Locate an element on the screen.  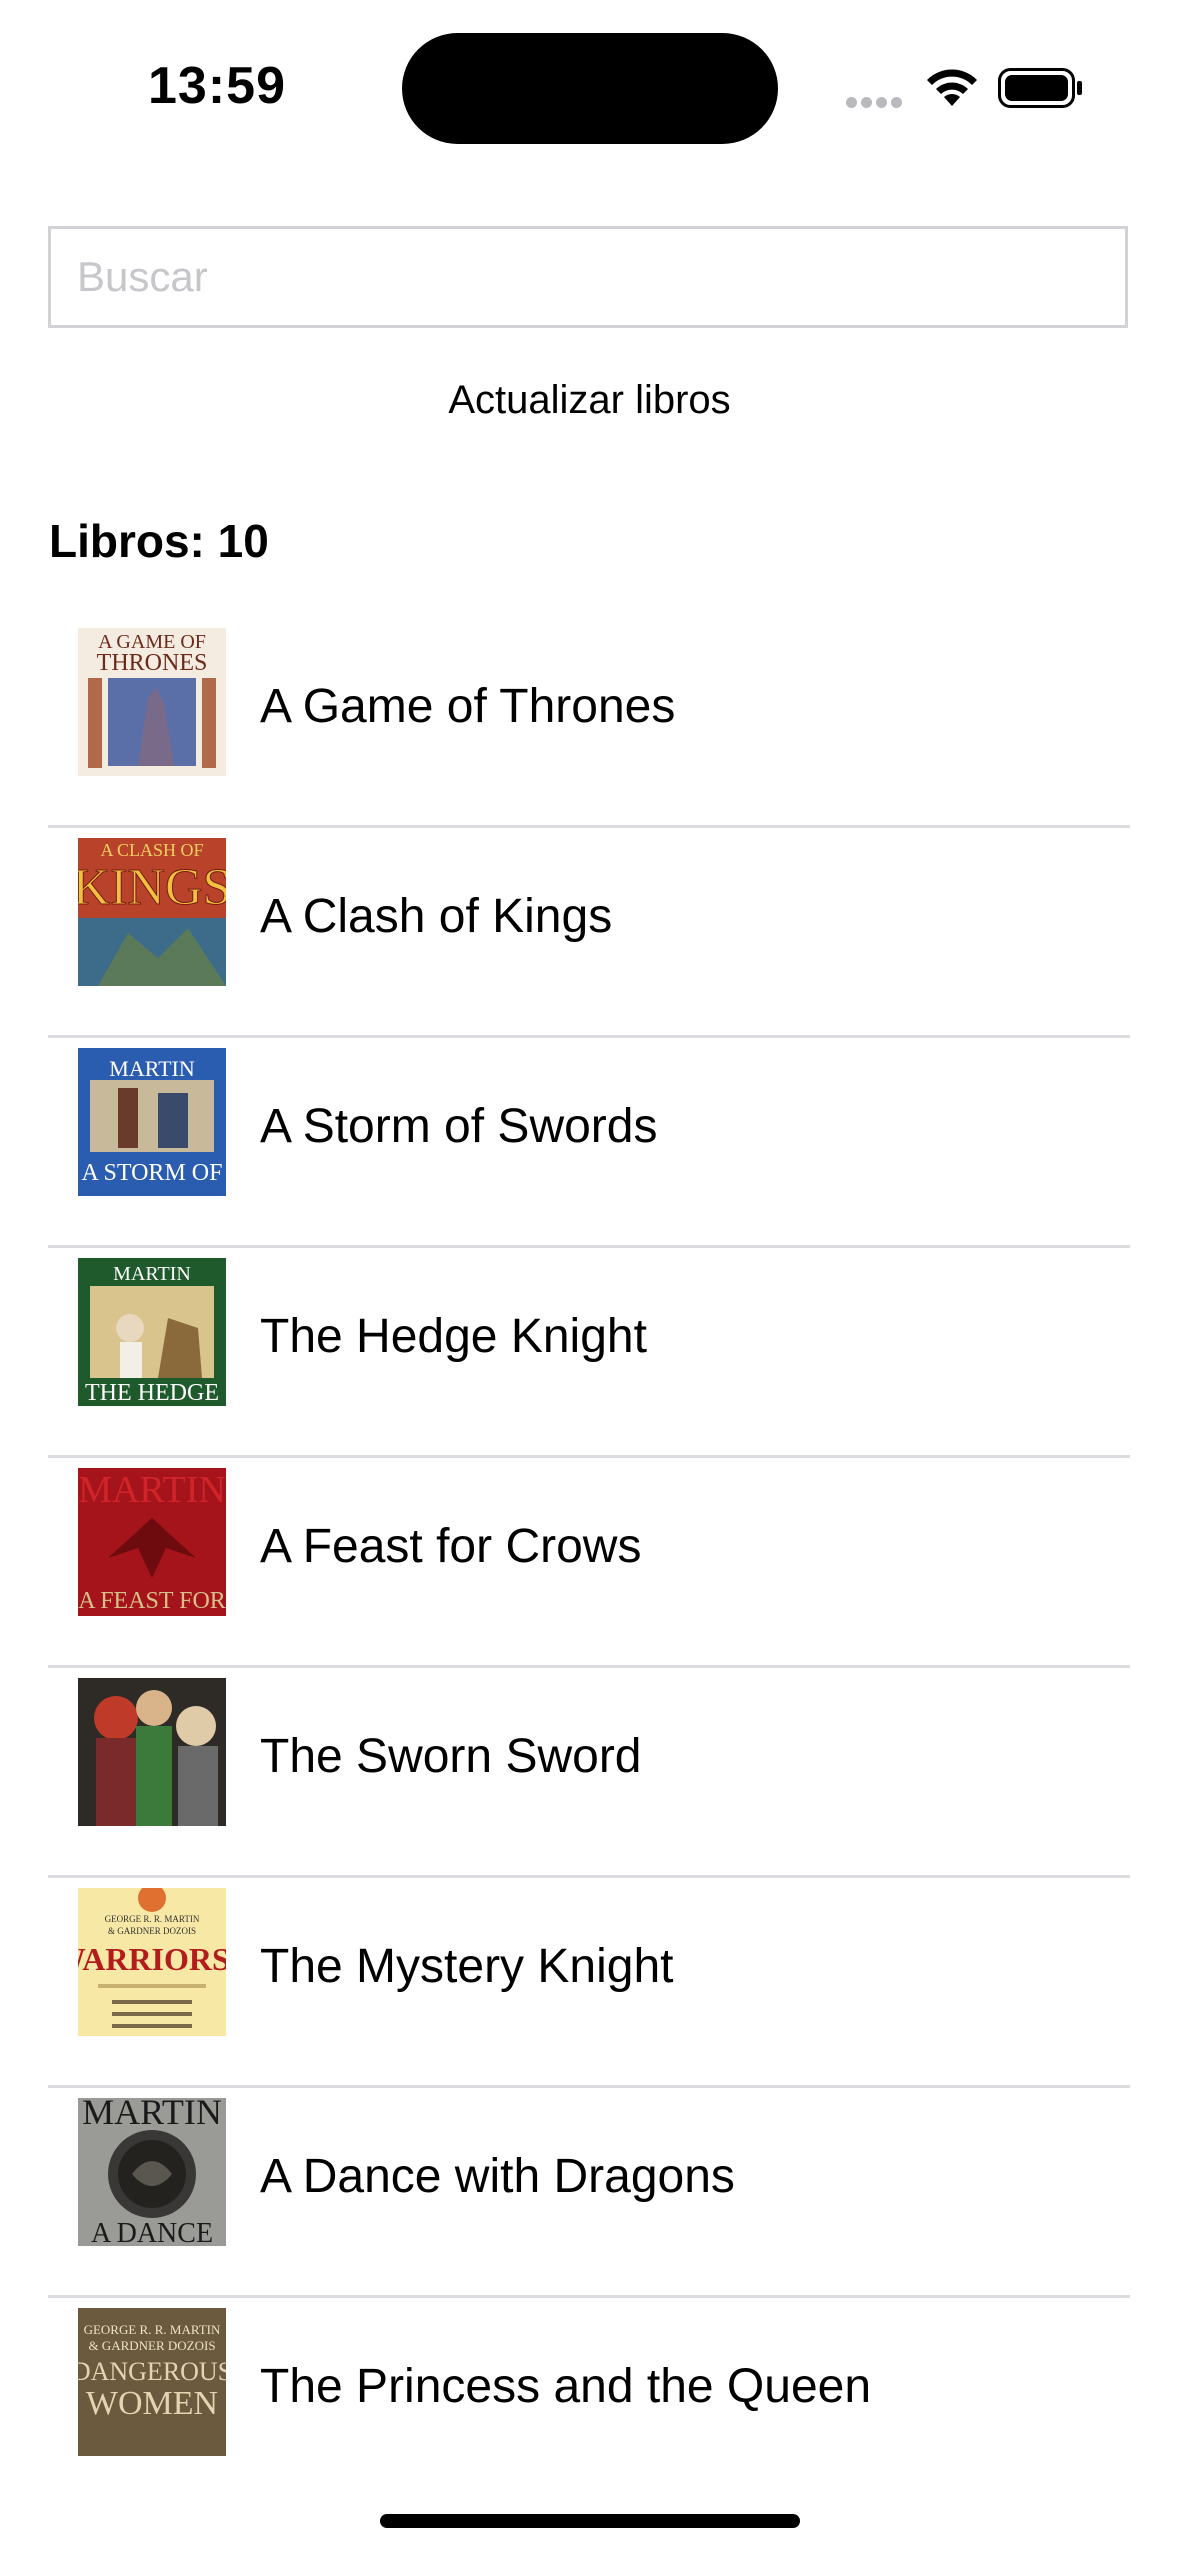
search-field is located at coordinates (588, 277).